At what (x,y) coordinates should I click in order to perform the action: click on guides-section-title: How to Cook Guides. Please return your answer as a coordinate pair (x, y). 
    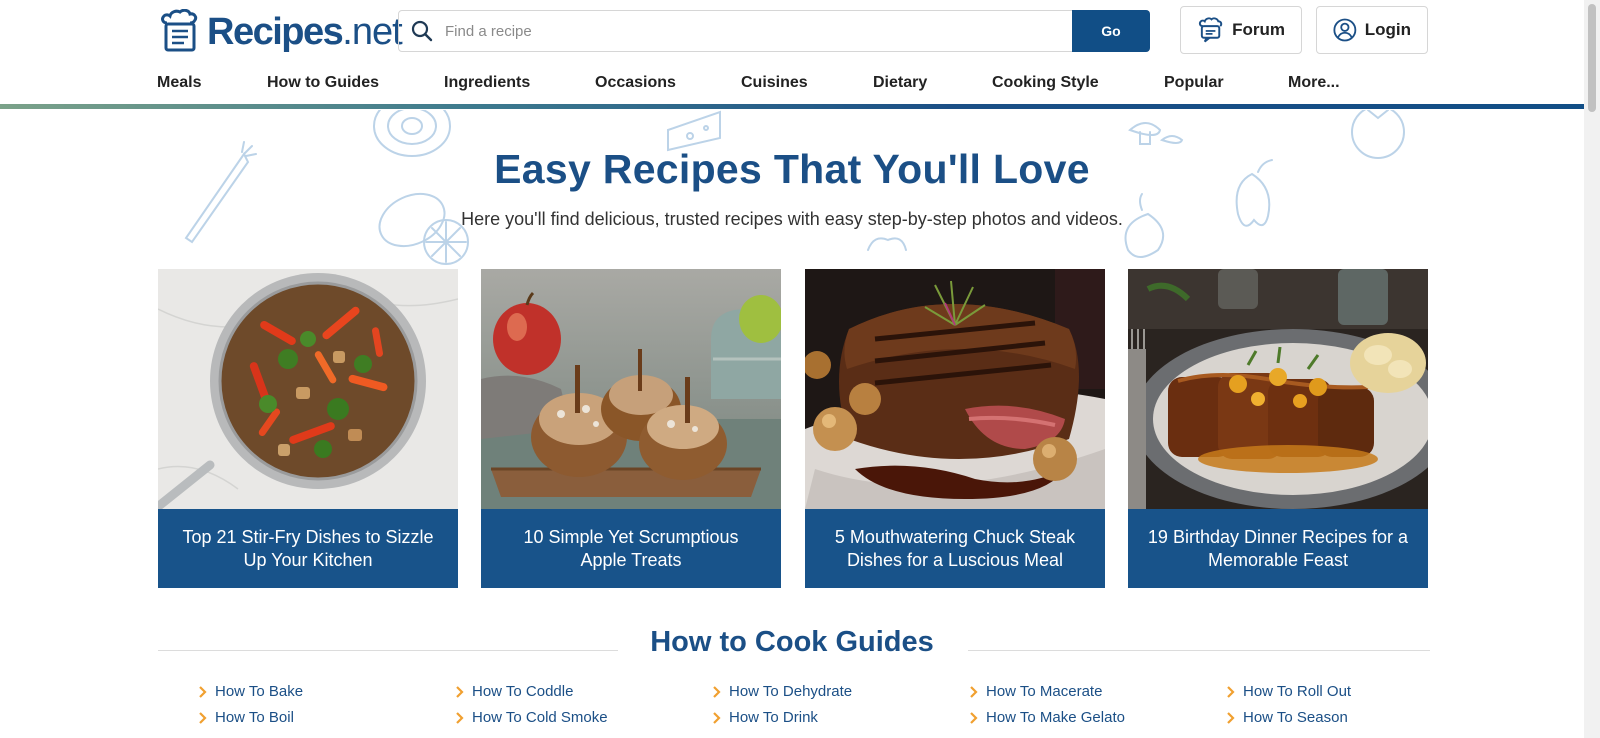
    Looking at the image, I should click on (792, 642).